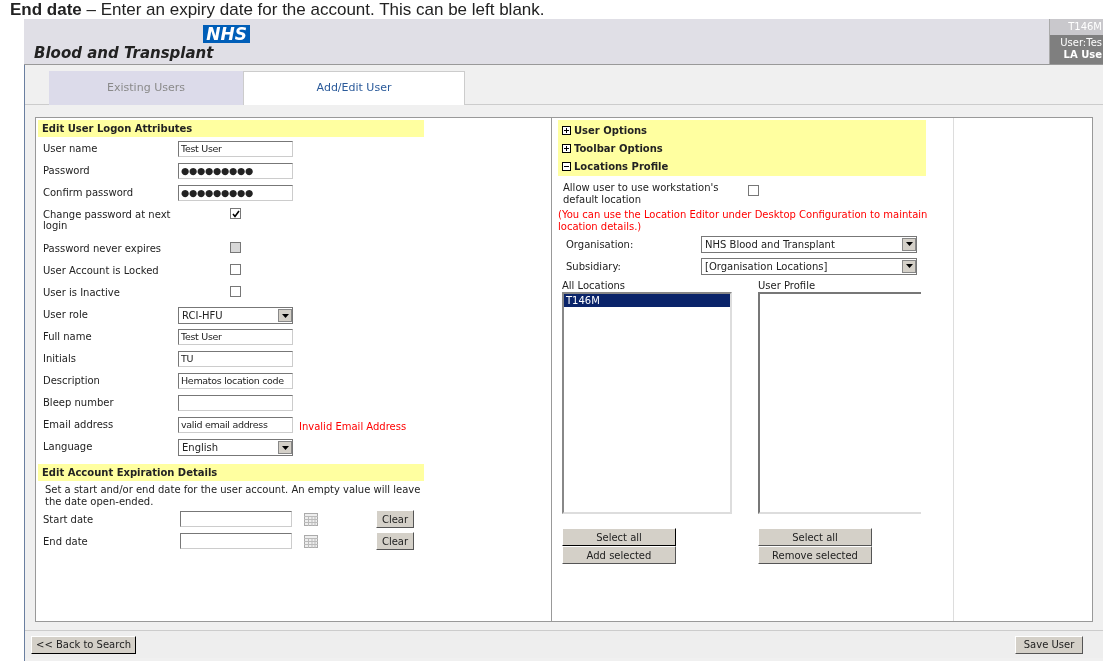 The height and width of the screenshot is (661, 1103). What do you see at coordinates (809, 244) in the screenshot?
I see `dropdown: NHS Blood and Transplant` at bounding box center [809, 244].